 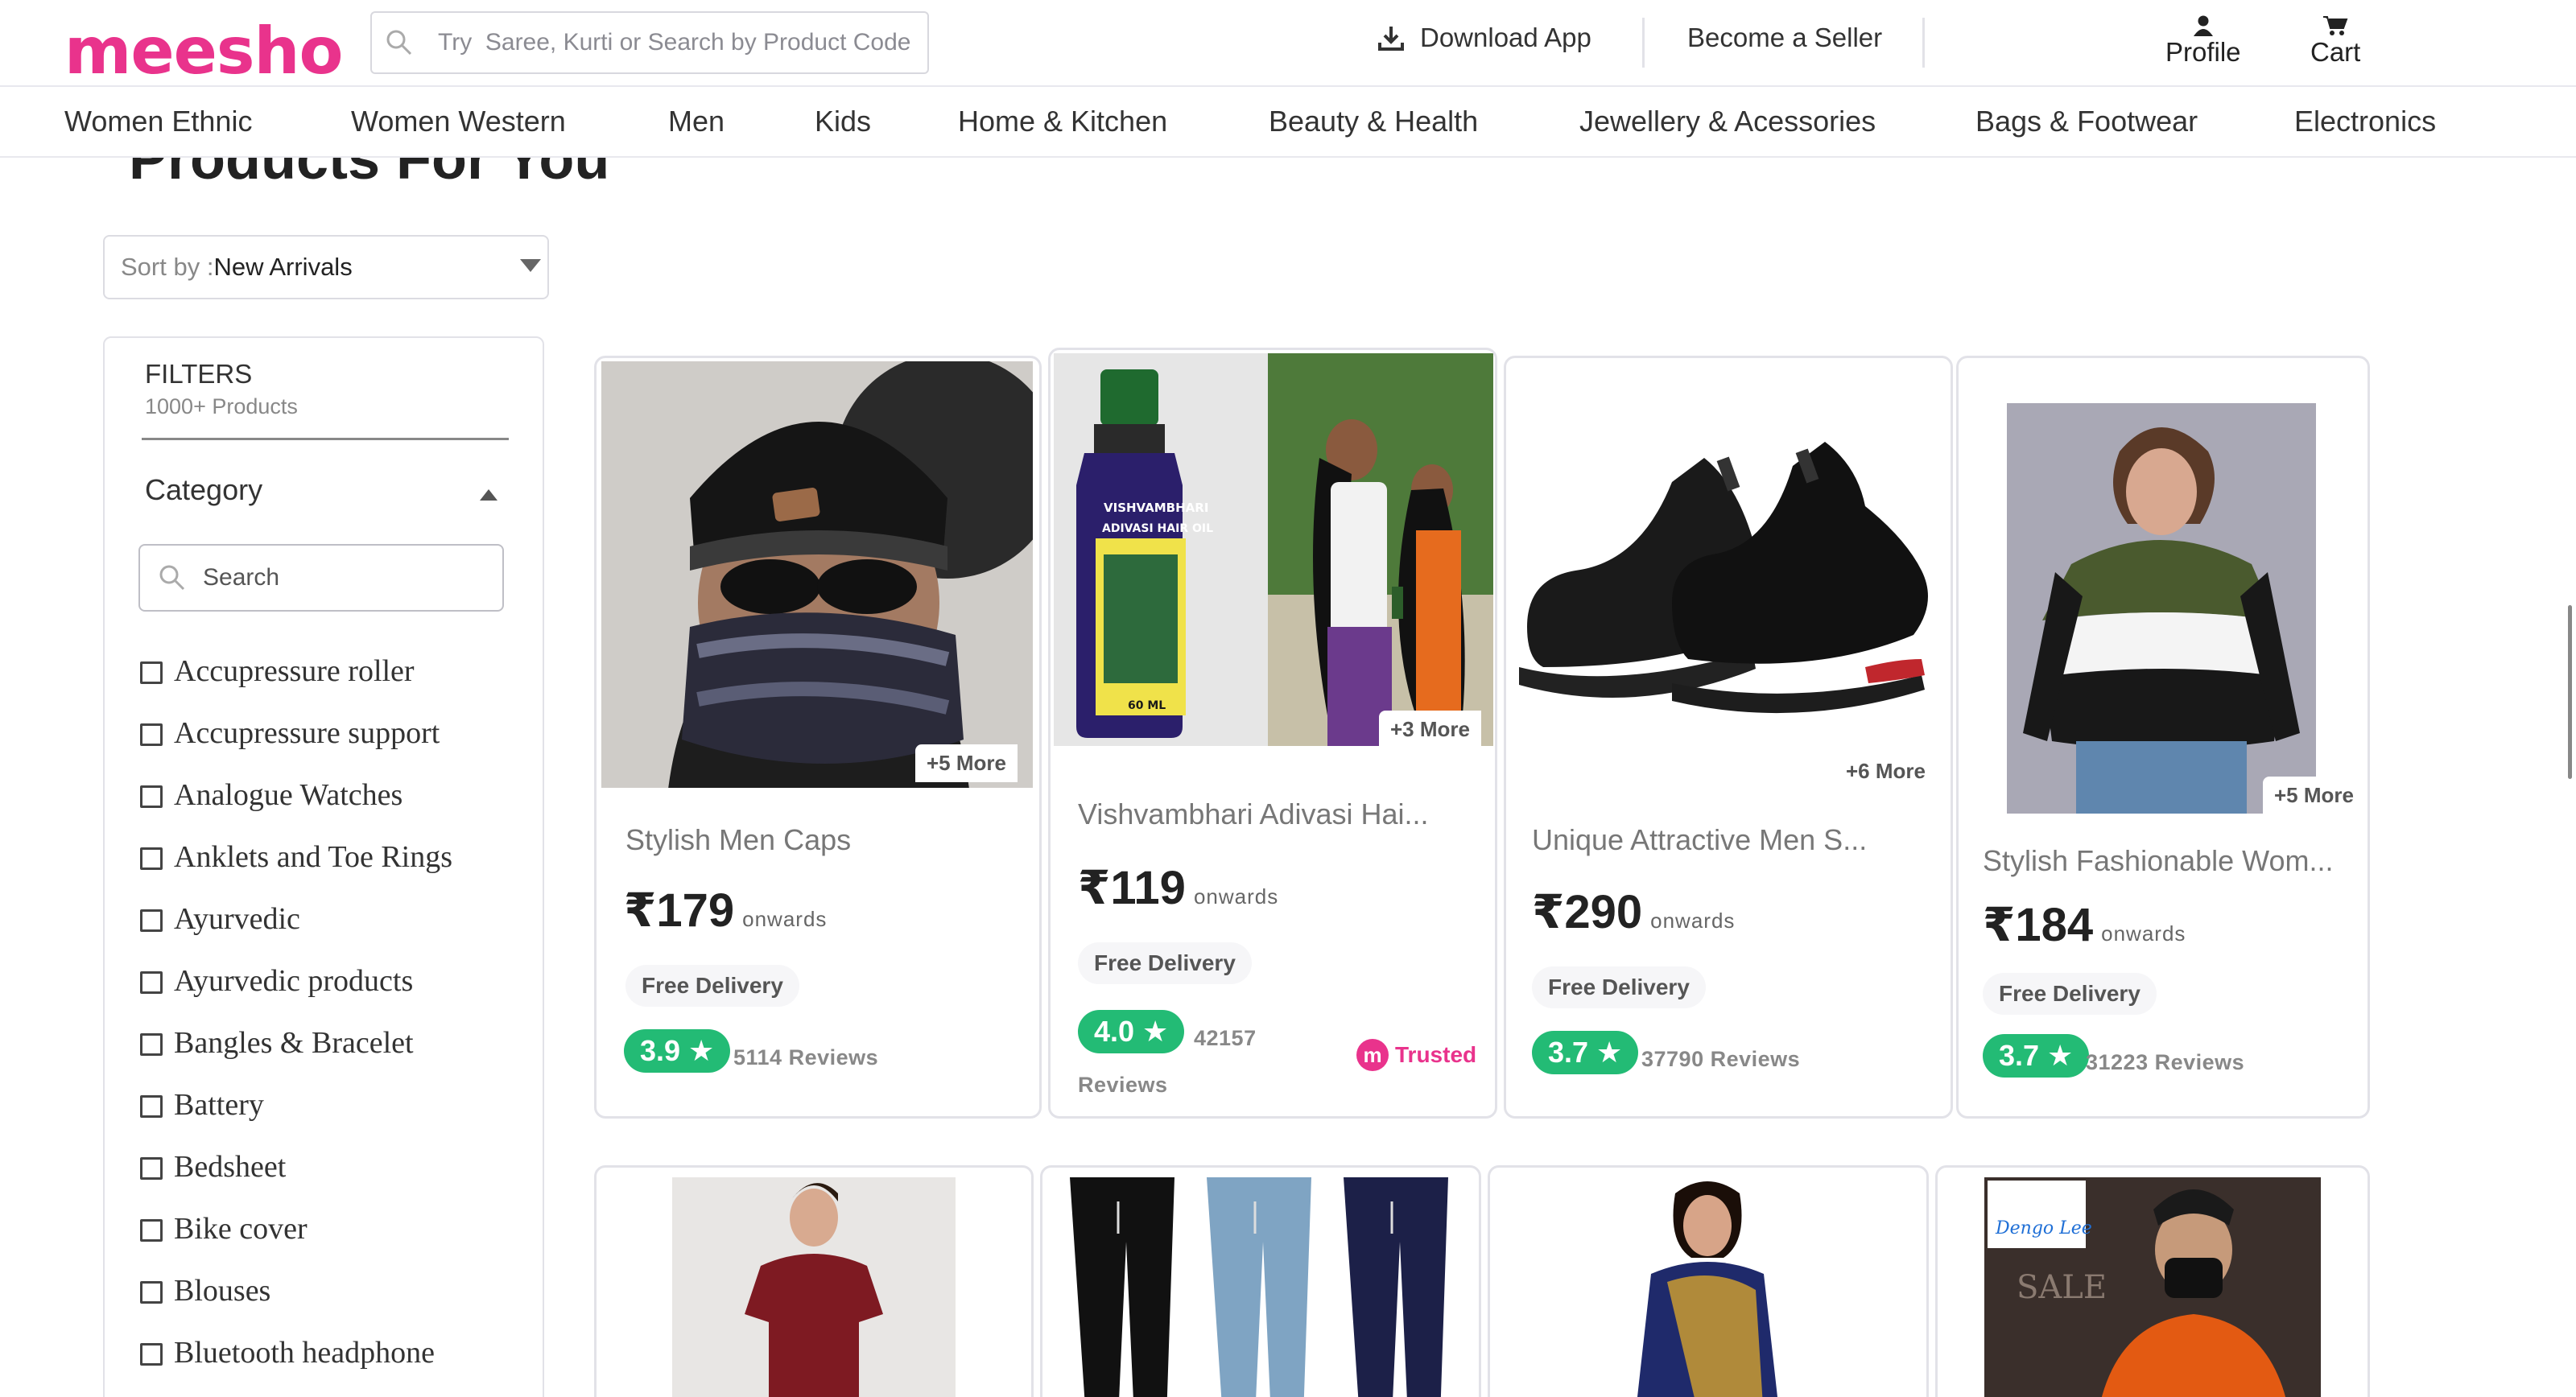 I want to click on category-search-box, so click(x=321, y=578).